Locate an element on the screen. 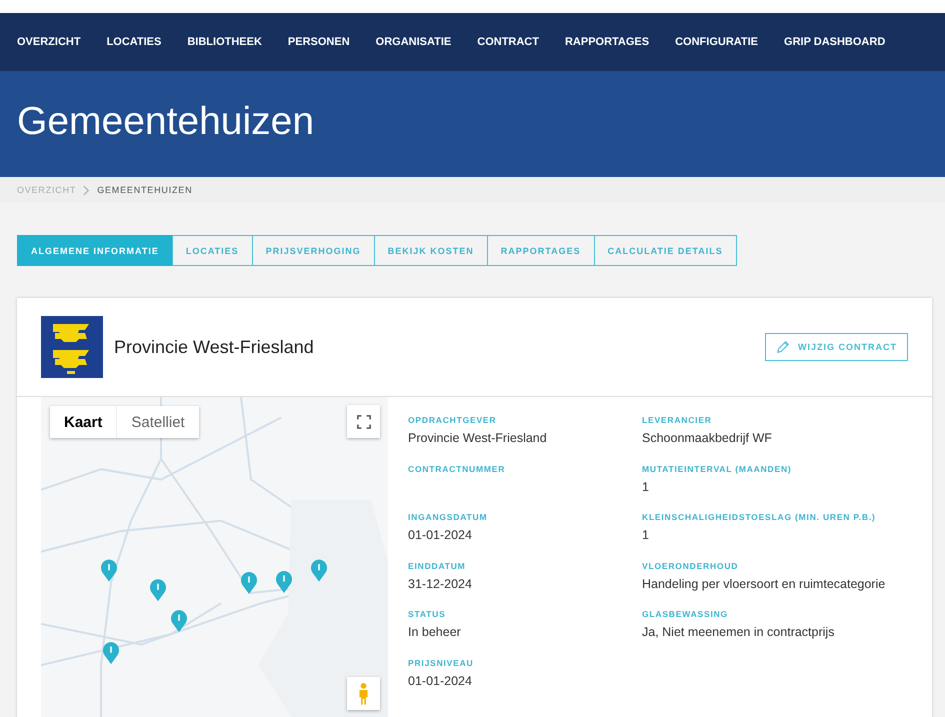 This screenshot has height=717, width=945. field-label: CONTRACTNUMMER is located at coordinates (457, 469).